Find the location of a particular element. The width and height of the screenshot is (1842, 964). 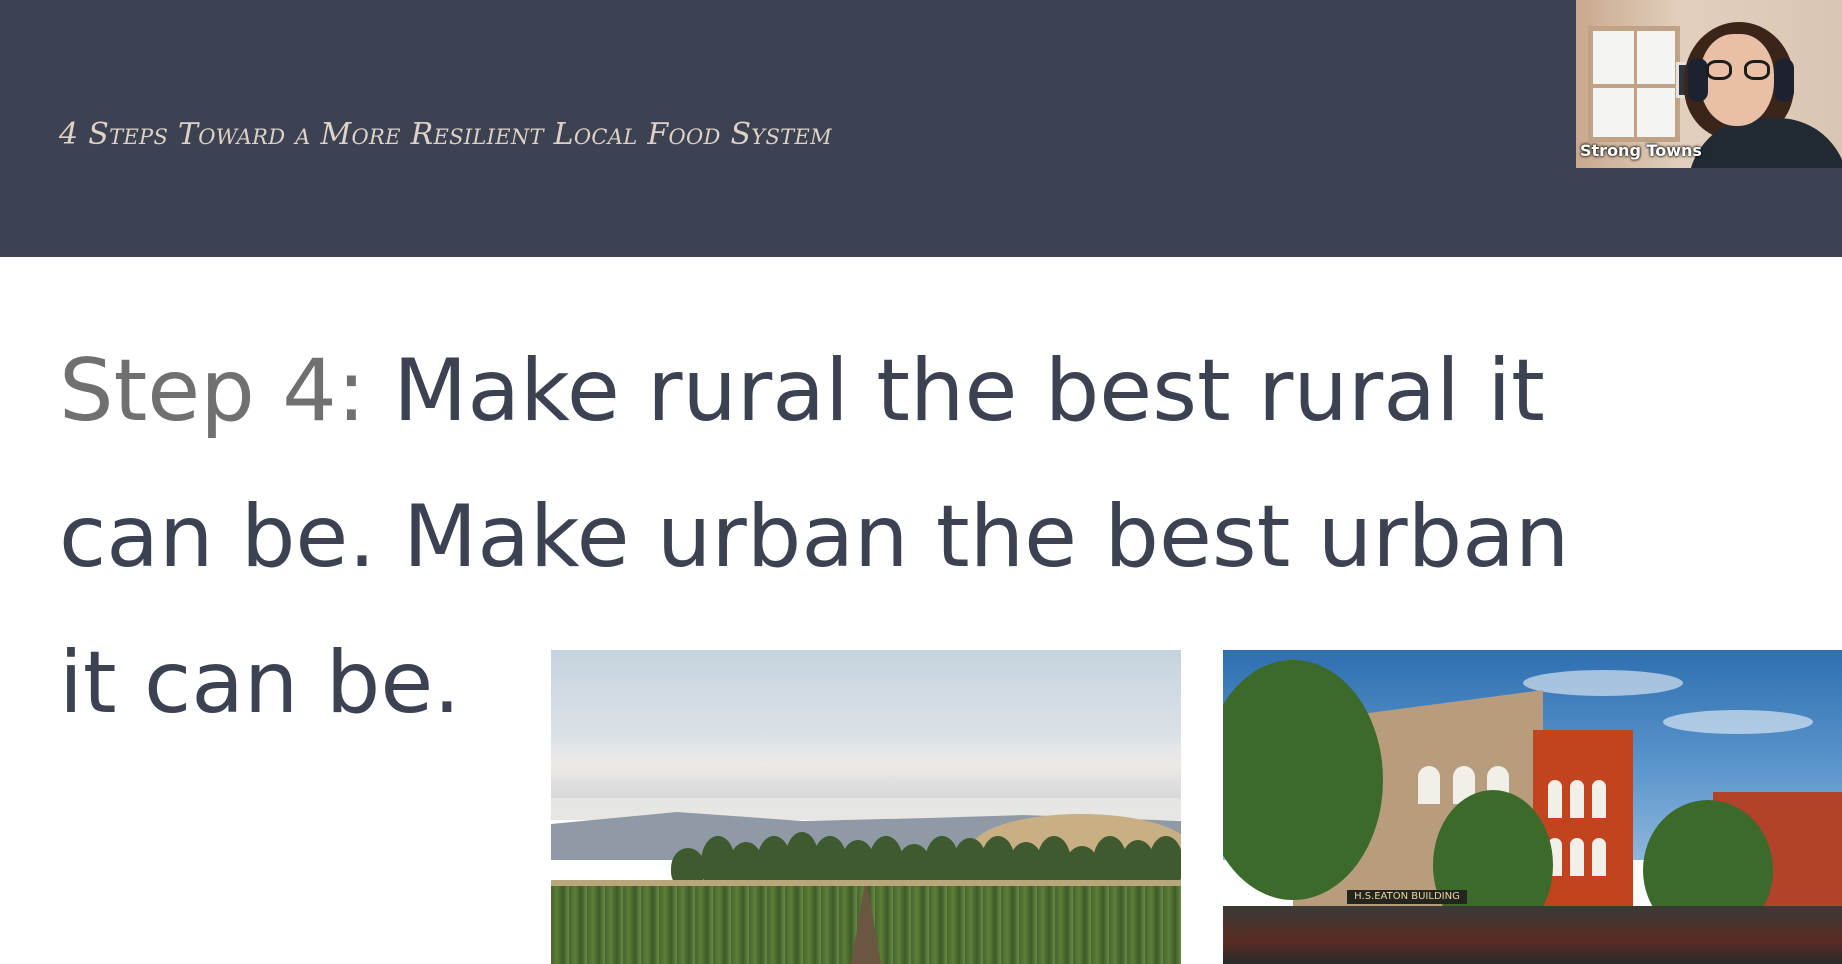

rural-tree-line is located at coordinates (866, 855).